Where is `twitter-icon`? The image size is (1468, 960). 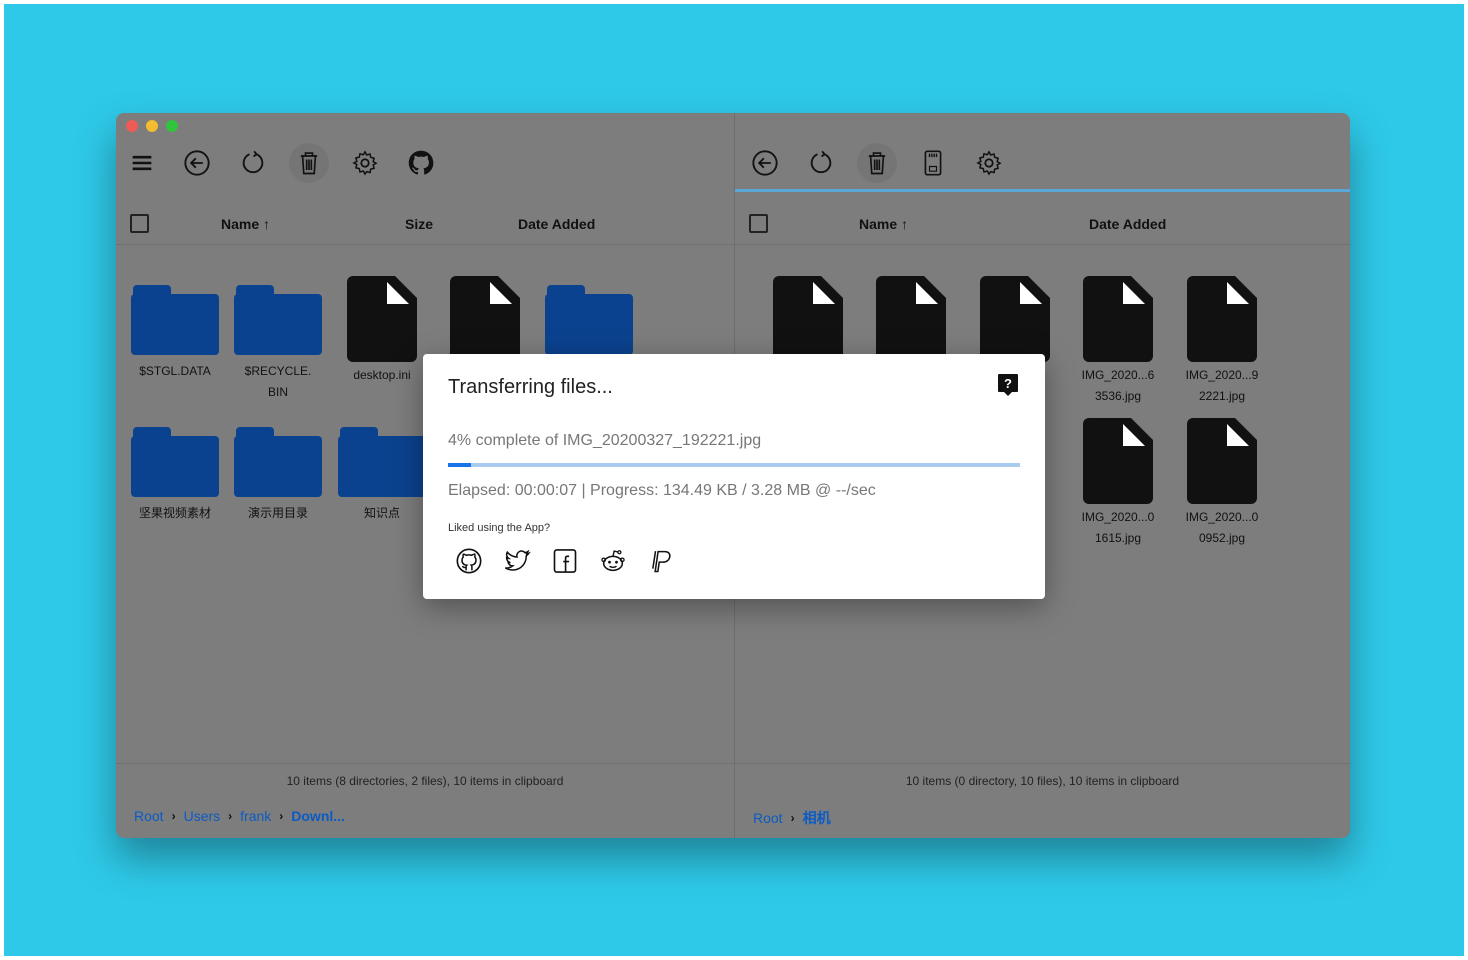 twitter-icon is located at coordinates (517, 560).